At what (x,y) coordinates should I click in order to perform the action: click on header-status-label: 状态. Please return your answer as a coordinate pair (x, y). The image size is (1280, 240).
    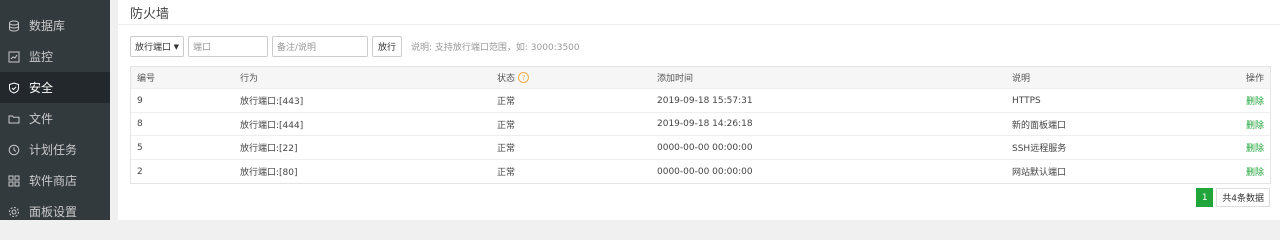
    Looking at the image, I should click on (506, 79).